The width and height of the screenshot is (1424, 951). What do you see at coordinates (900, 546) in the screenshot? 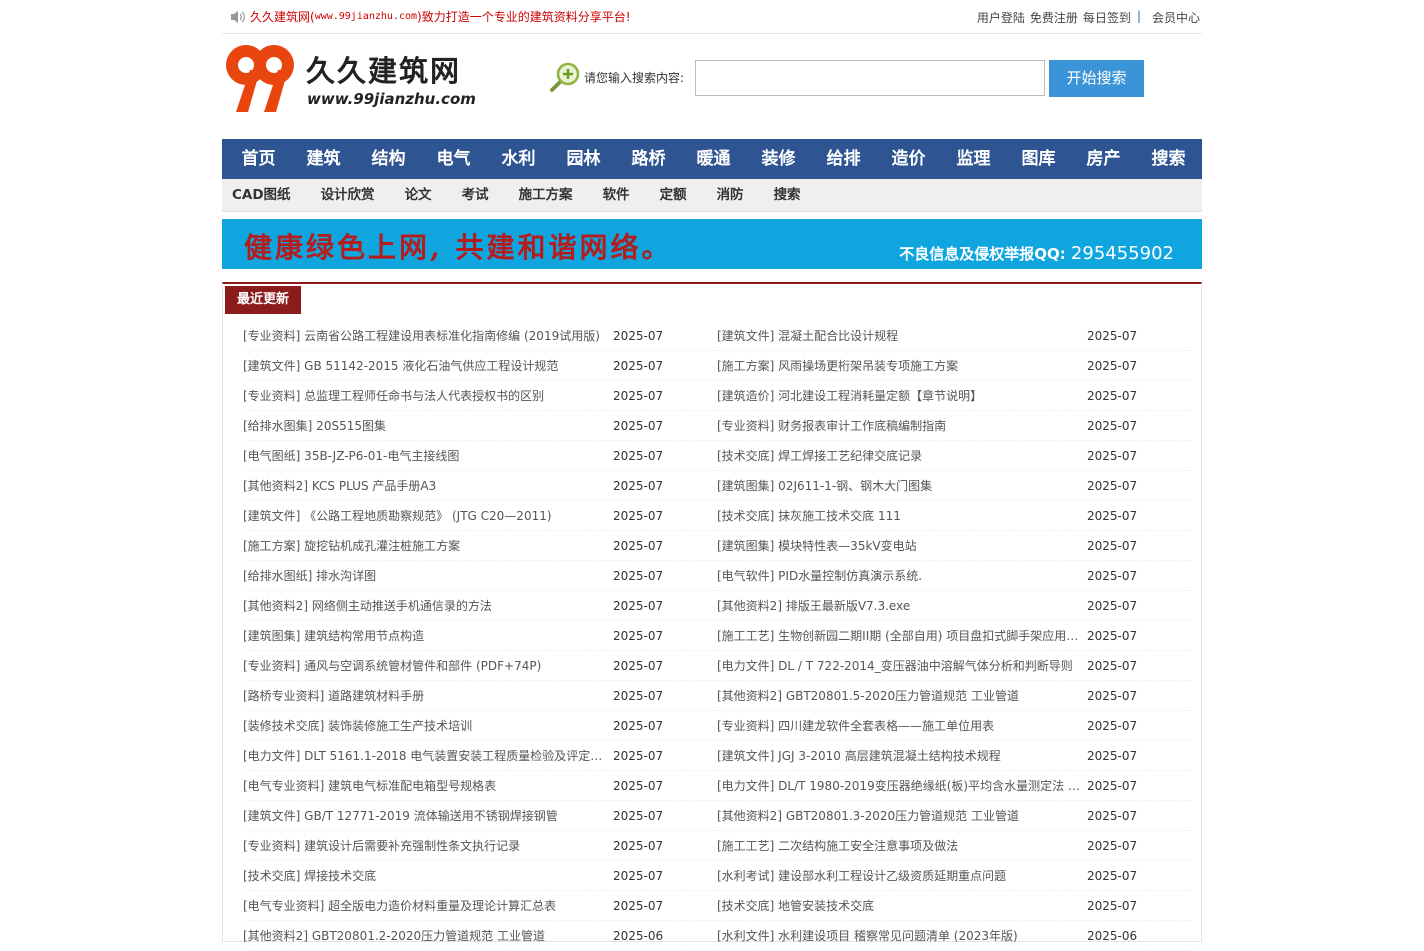
I see `list-item-link: [建筑图集] 模块特性表—35kV变电站` at bounding box center [900, 546].